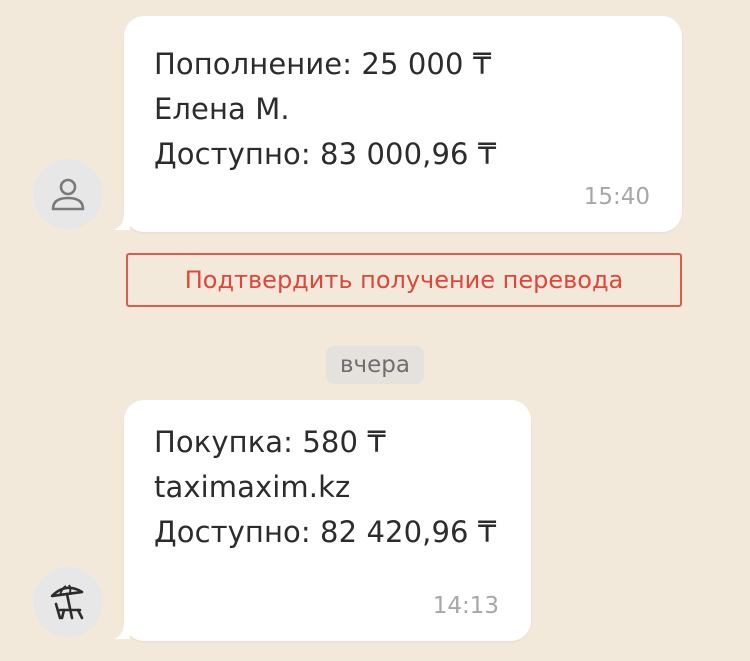 Image resolution: width=750 pixels, height=661 pixels. I want to click on message-line: Доступно: 83 000,96 ₸, so click(325, 154).